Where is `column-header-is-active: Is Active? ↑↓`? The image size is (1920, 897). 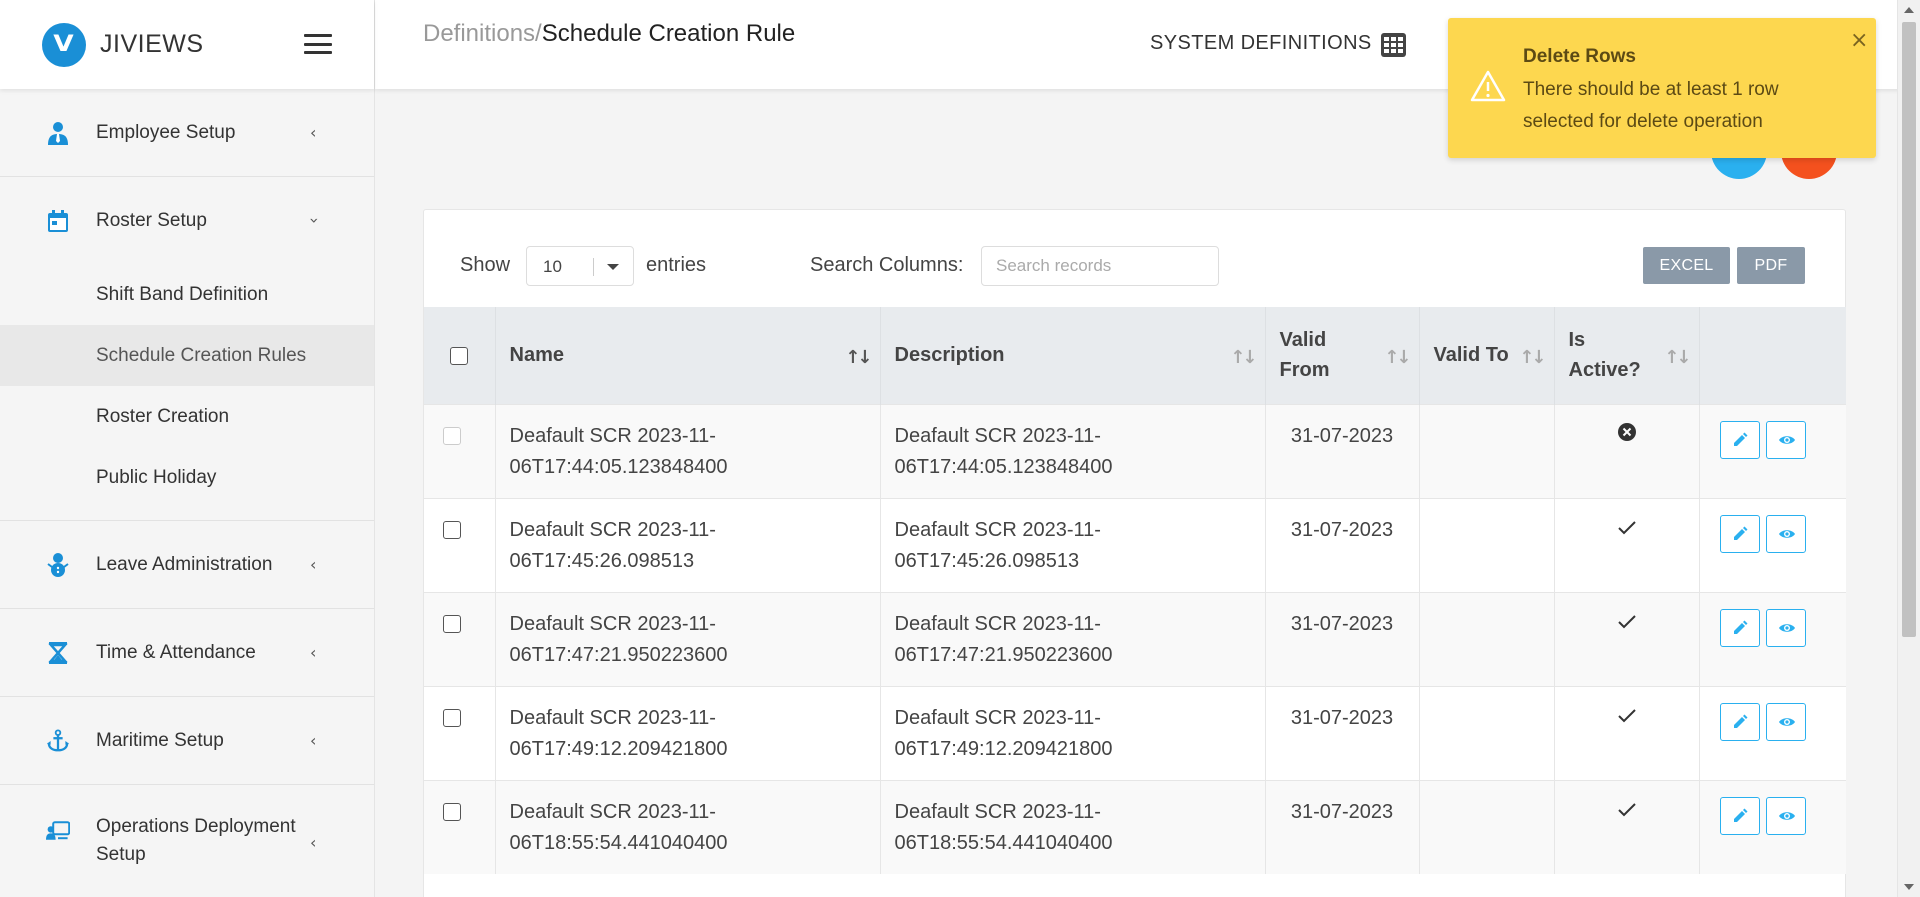 column-header-is-active: Is Active? ↑↓ is located at coordinates (1626, 355).